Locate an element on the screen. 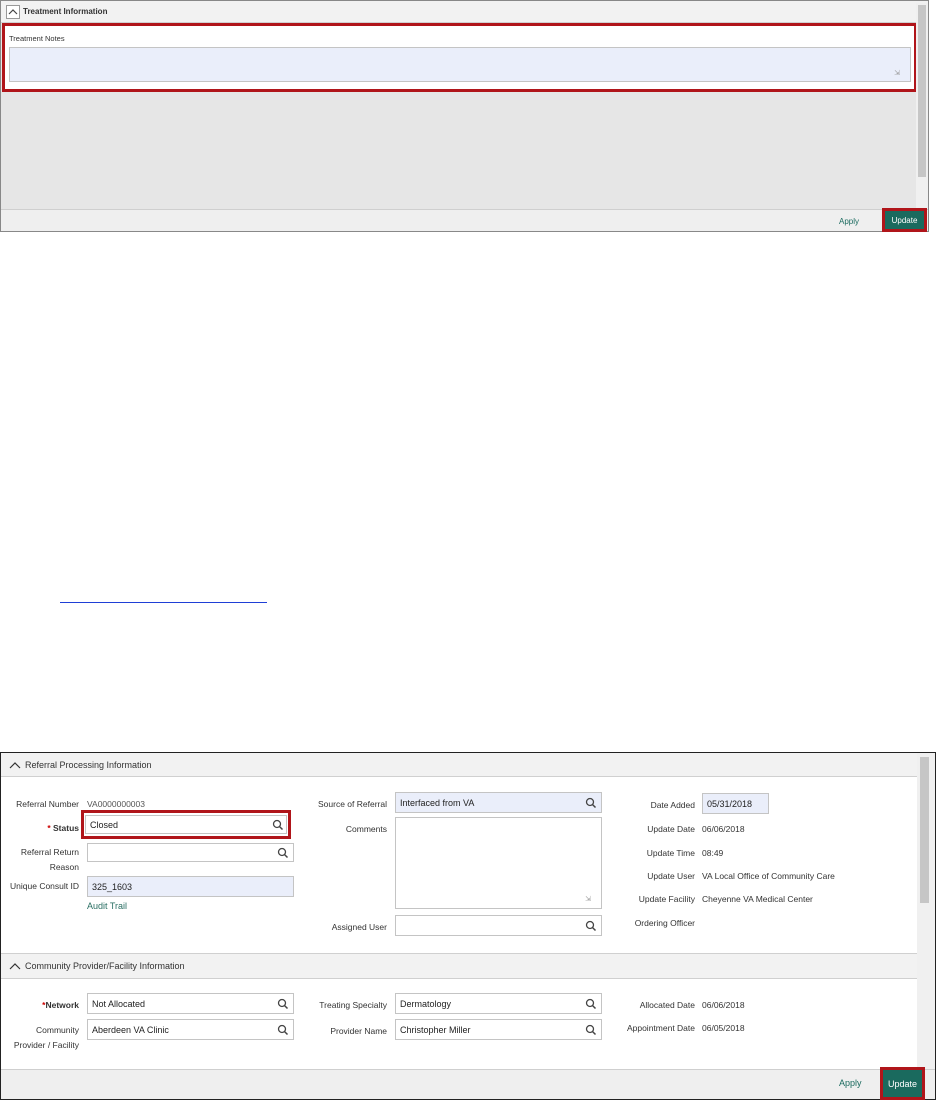 This screenshot has width=937, height=1100. treatment-notes-textarea: ⇲ is located at coordinates (460, 64).